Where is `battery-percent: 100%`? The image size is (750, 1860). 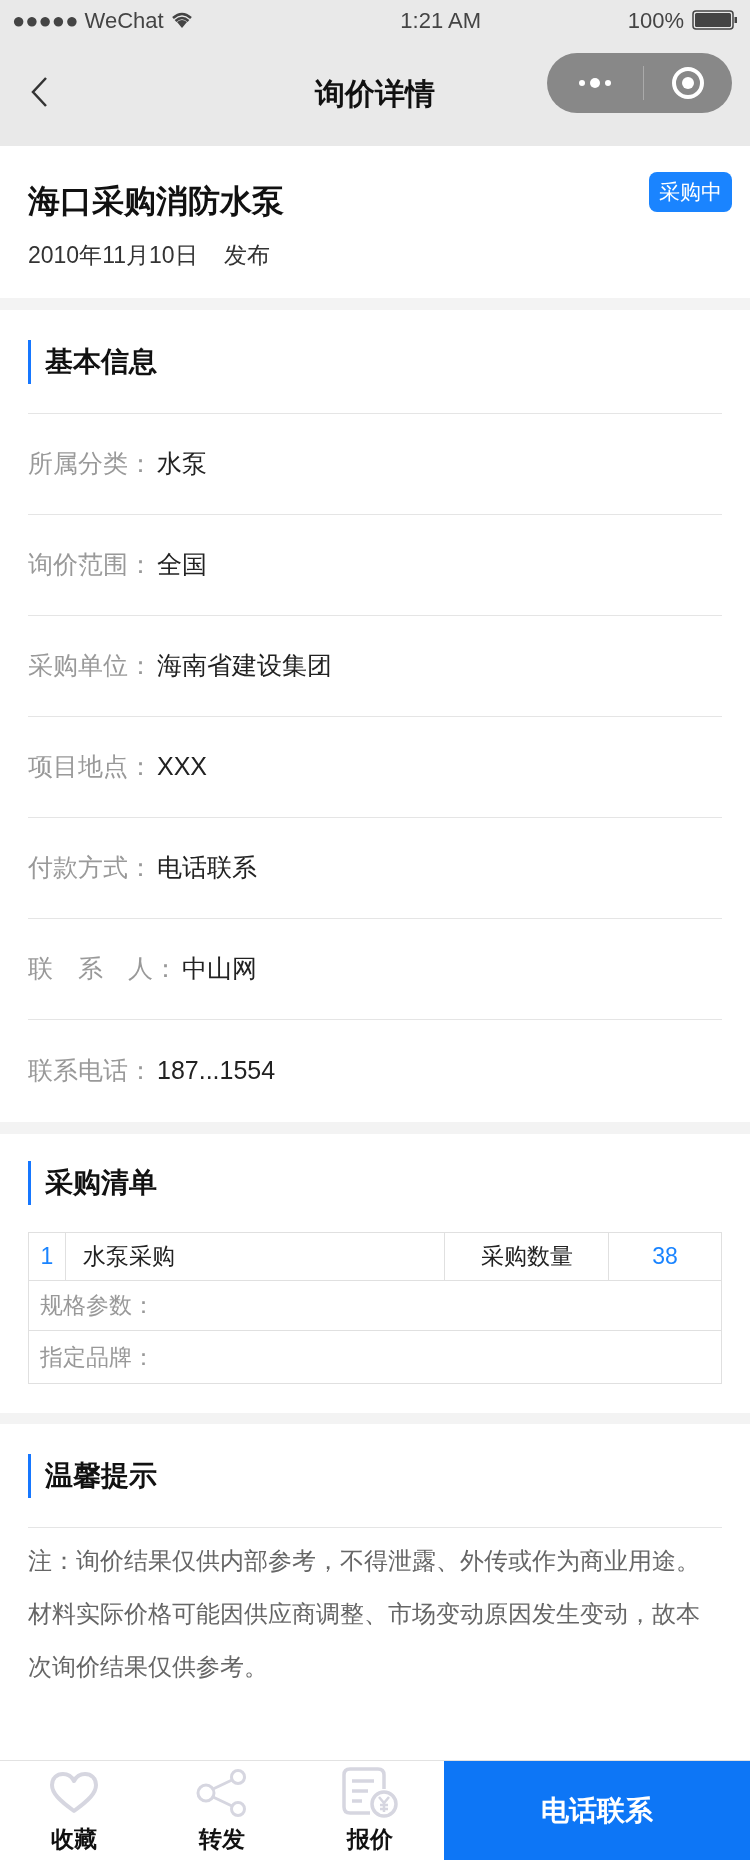
battery-percent: 100% is located at coordinates (655, 20).